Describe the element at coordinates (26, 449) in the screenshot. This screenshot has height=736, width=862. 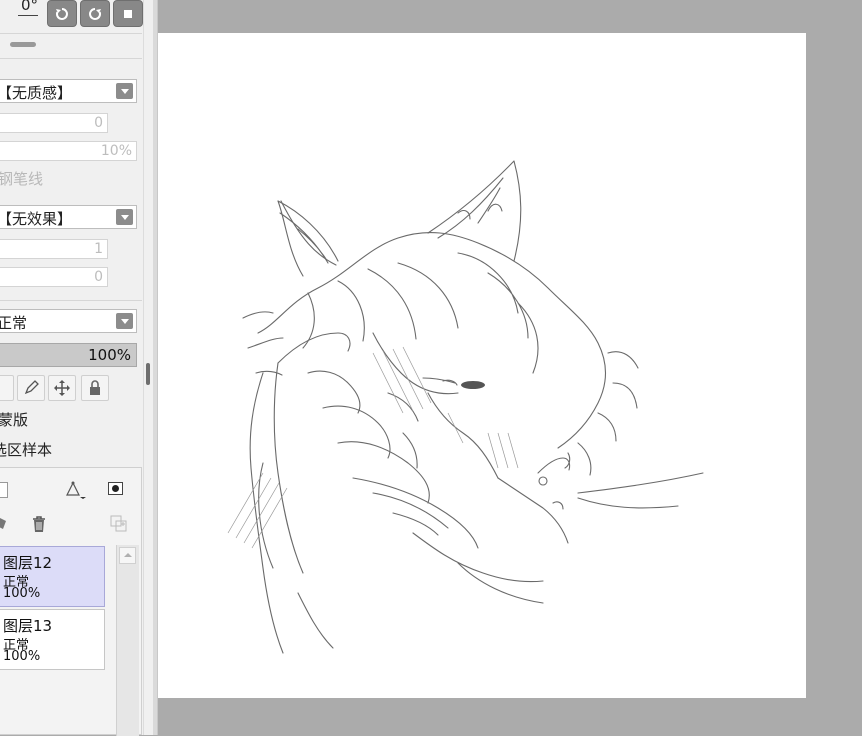
I see `selection-sample-label: 选区样本` at that location.